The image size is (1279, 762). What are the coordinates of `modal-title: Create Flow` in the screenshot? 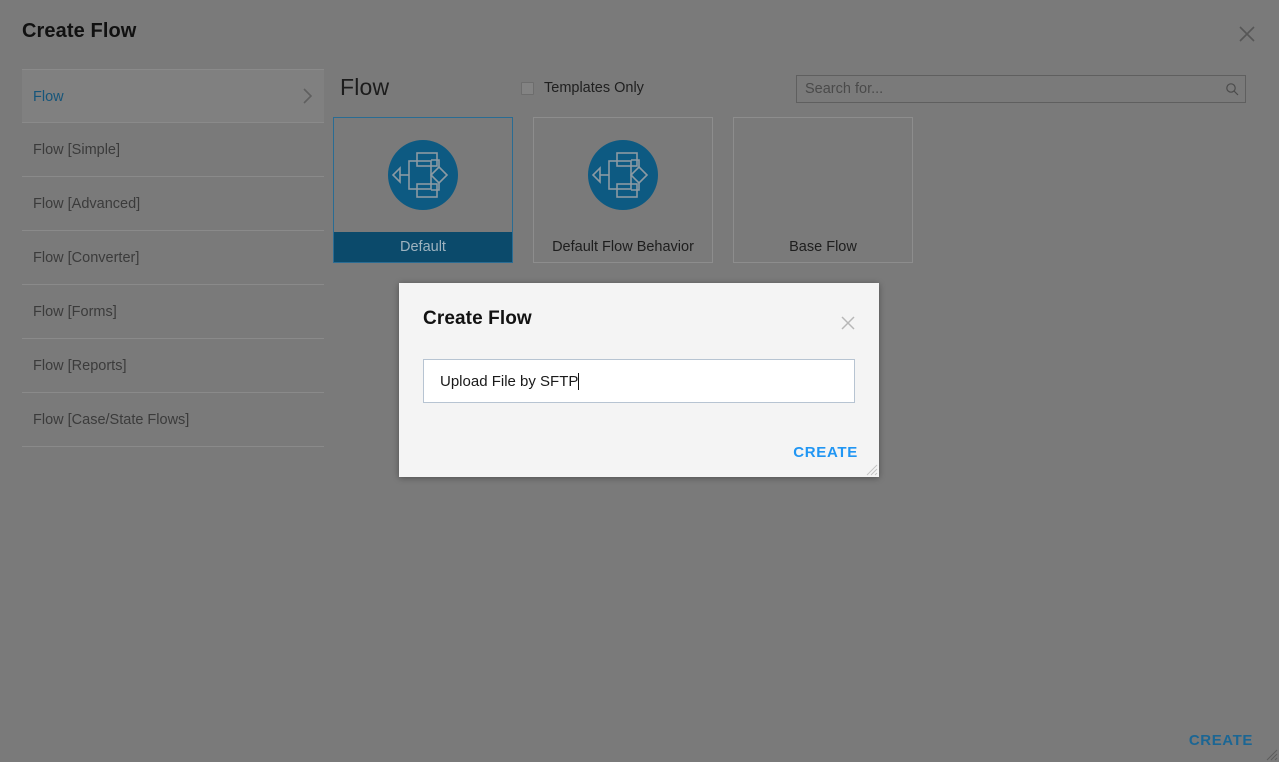 It's located at (477, 318).